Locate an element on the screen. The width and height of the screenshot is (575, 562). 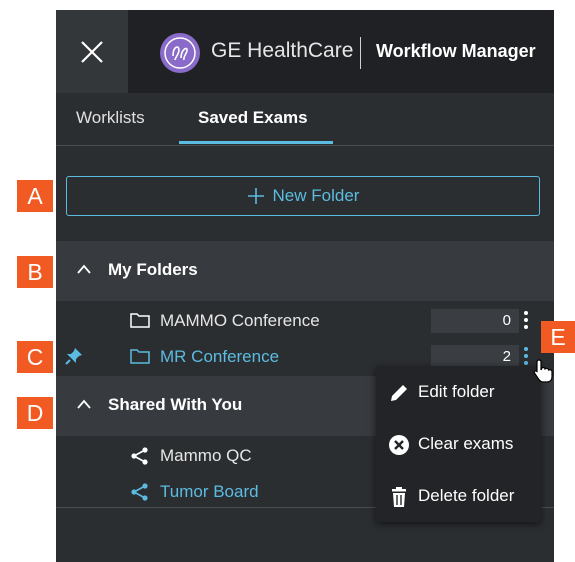
tab-worklists: Worklists is located at coordinates (110, 118).